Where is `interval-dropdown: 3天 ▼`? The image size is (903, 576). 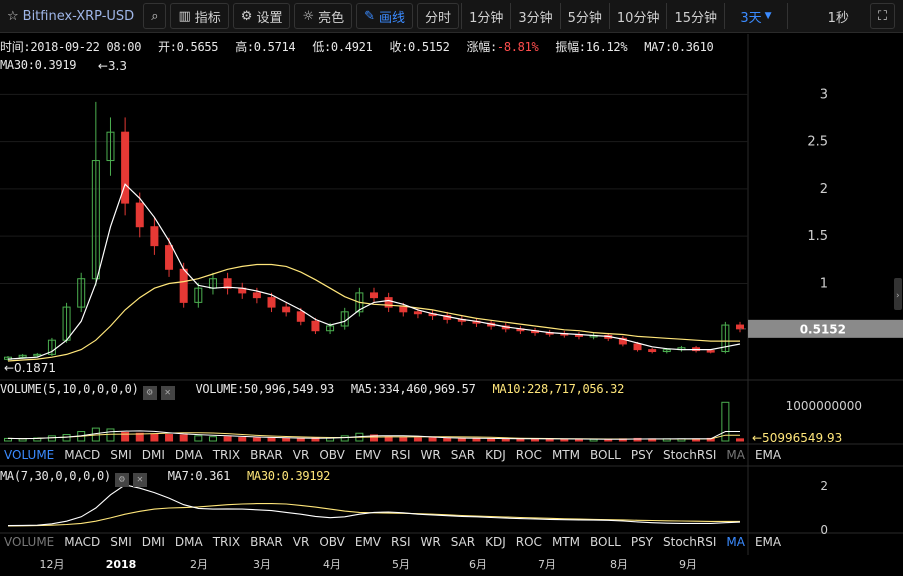
interval-dropdown: 3天 ▼ is located at coordinates (756, 16).